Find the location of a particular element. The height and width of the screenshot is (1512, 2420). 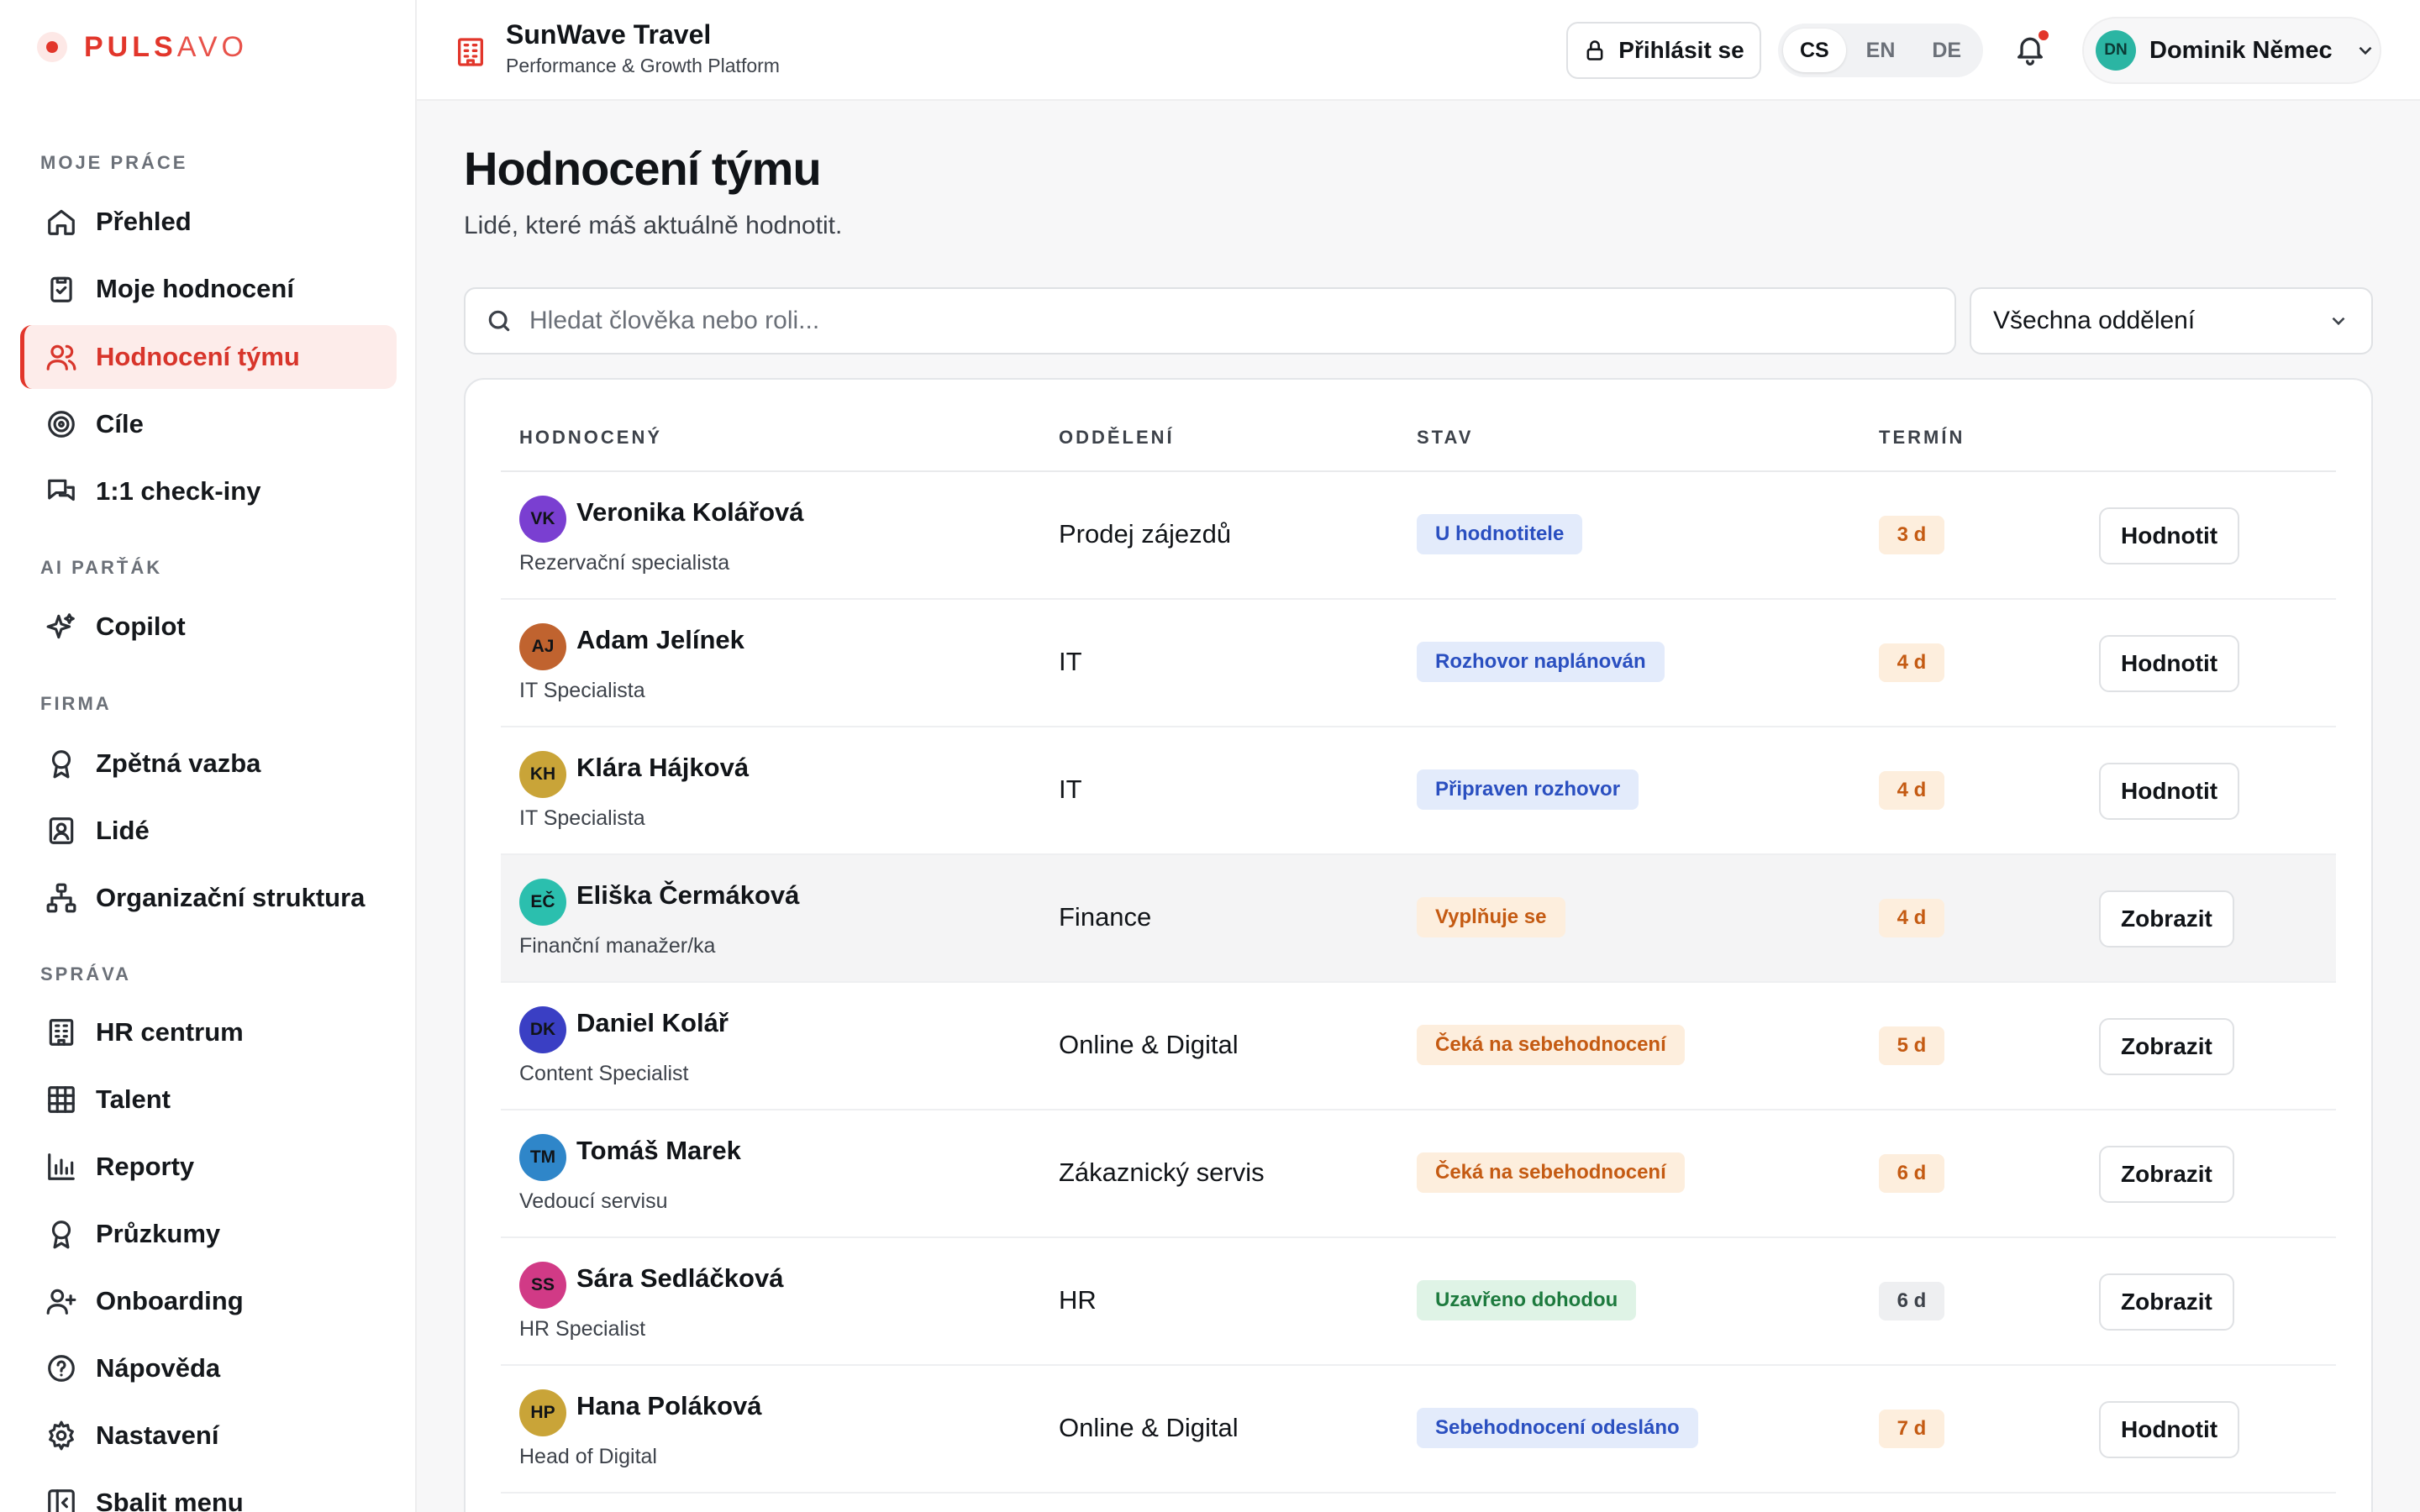

department: HR is located at coordinates (1078, 1300).